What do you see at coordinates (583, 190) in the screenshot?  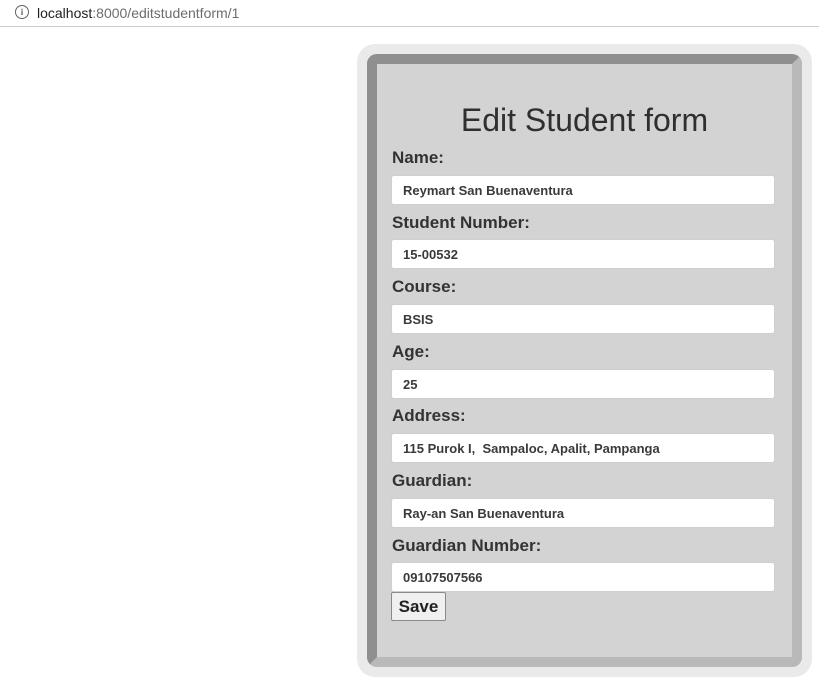 I see `name-input` at bounding box center [583, 190].